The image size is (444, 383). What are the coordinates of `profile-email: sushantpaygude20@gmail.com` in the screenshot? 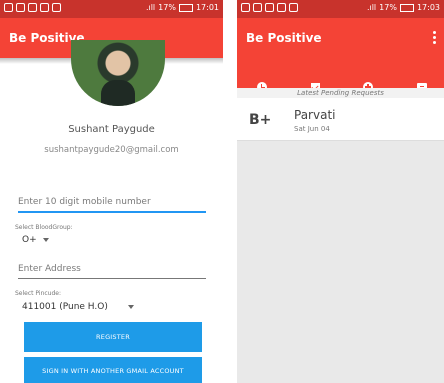 It's located at (111, 150).